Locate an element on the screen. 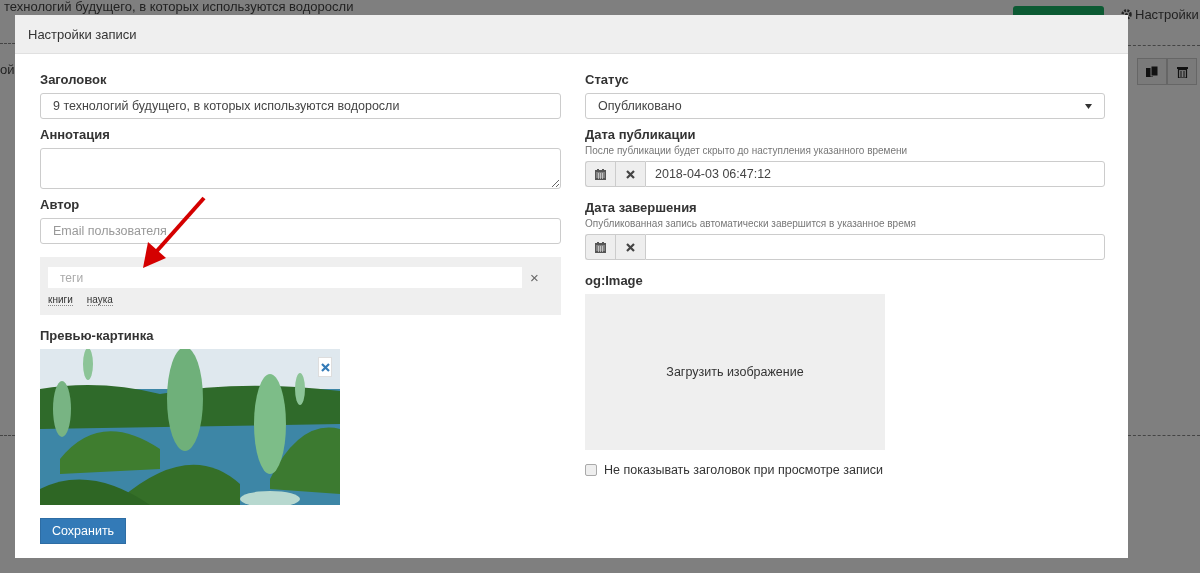 The height and width of the screenshot is (573, 1200). page-text: ой is located at coordinates (7, 69).